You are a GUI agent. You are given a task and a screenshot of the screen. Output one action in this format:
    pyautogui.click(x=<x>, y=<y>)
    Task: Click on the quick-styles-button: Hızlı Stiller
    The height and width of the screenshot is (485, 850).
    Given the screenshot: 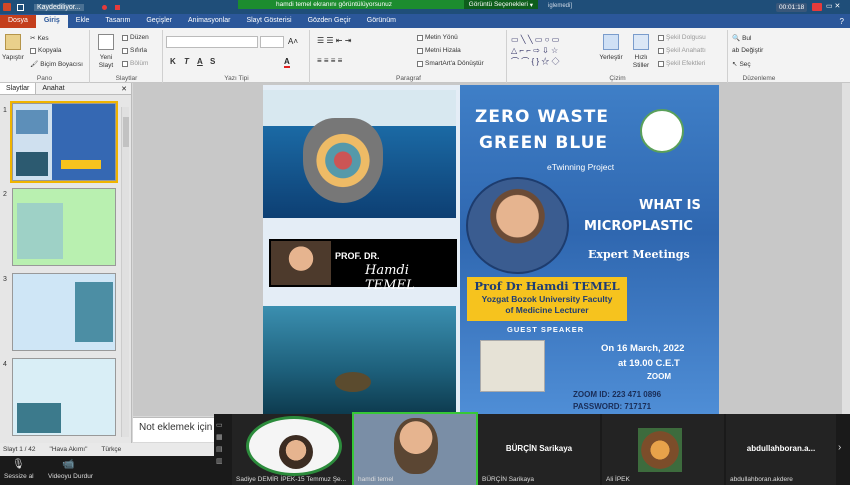 What is the action you would take?
    pyautogui.click(x=641, y=52)
    